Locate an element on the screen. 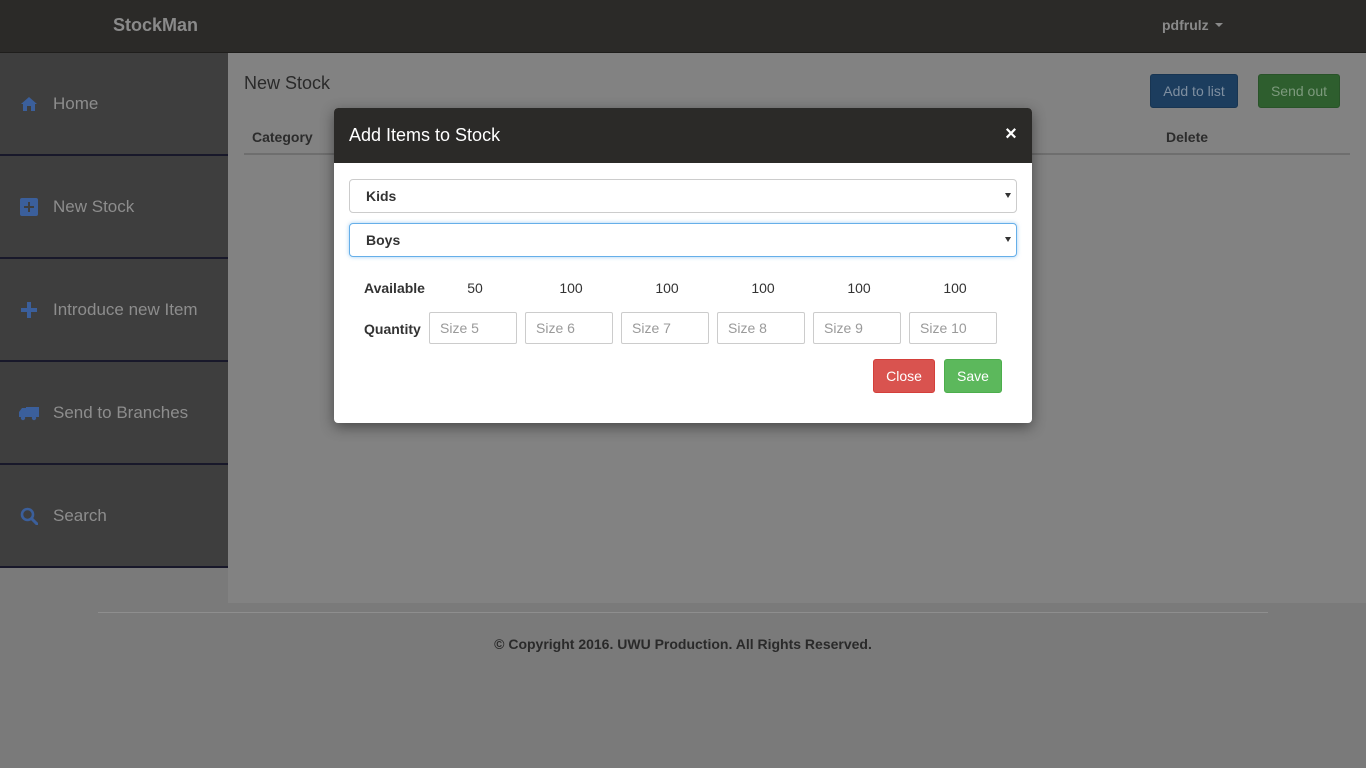 The height and width of the screenshot is (768, 1366). quantity-label: Quantity is located at coordinates (392, 329).